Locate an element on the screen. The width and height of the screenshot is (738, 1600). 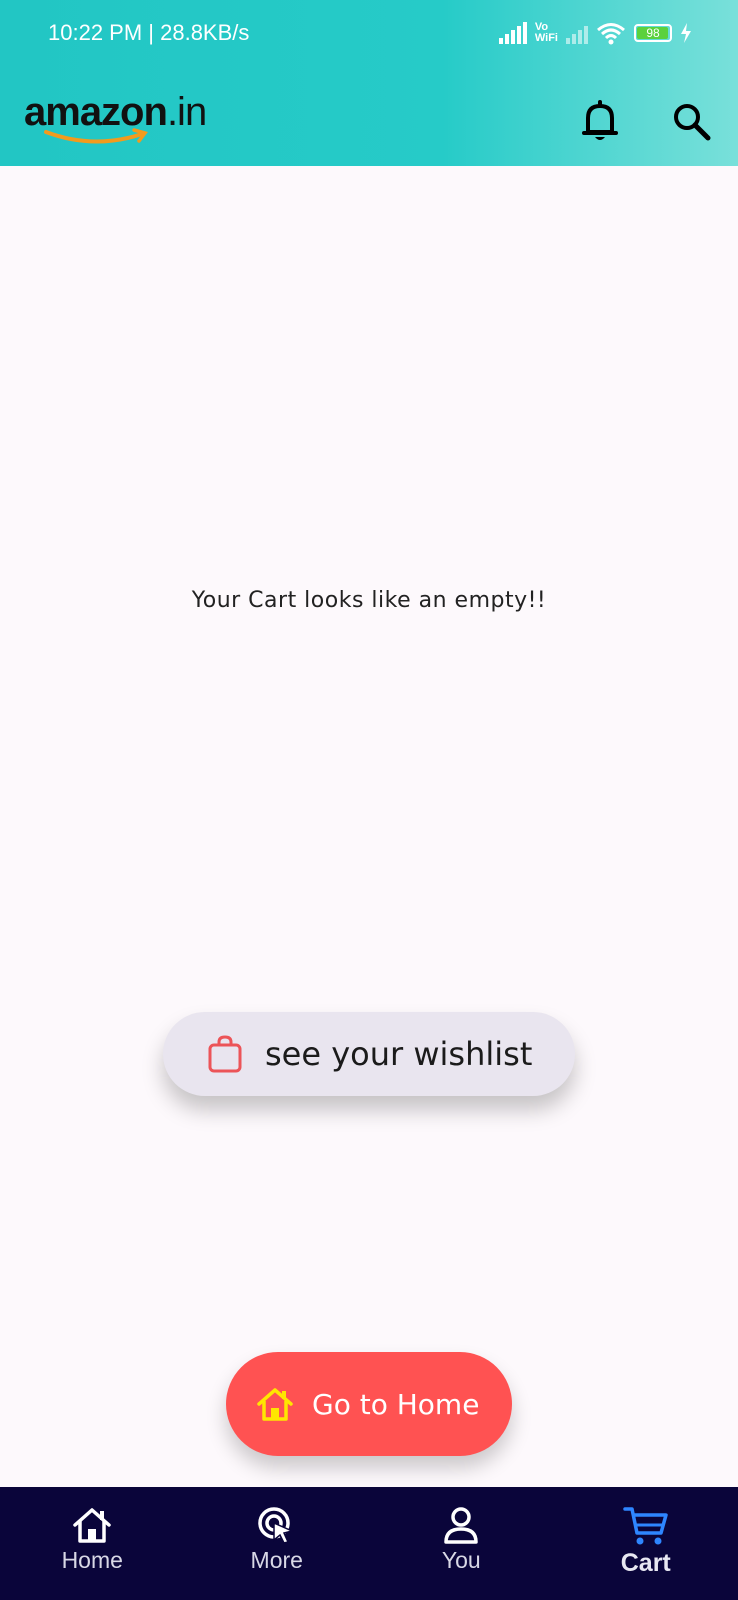
charging-icon is located at coordinates (686, 33).